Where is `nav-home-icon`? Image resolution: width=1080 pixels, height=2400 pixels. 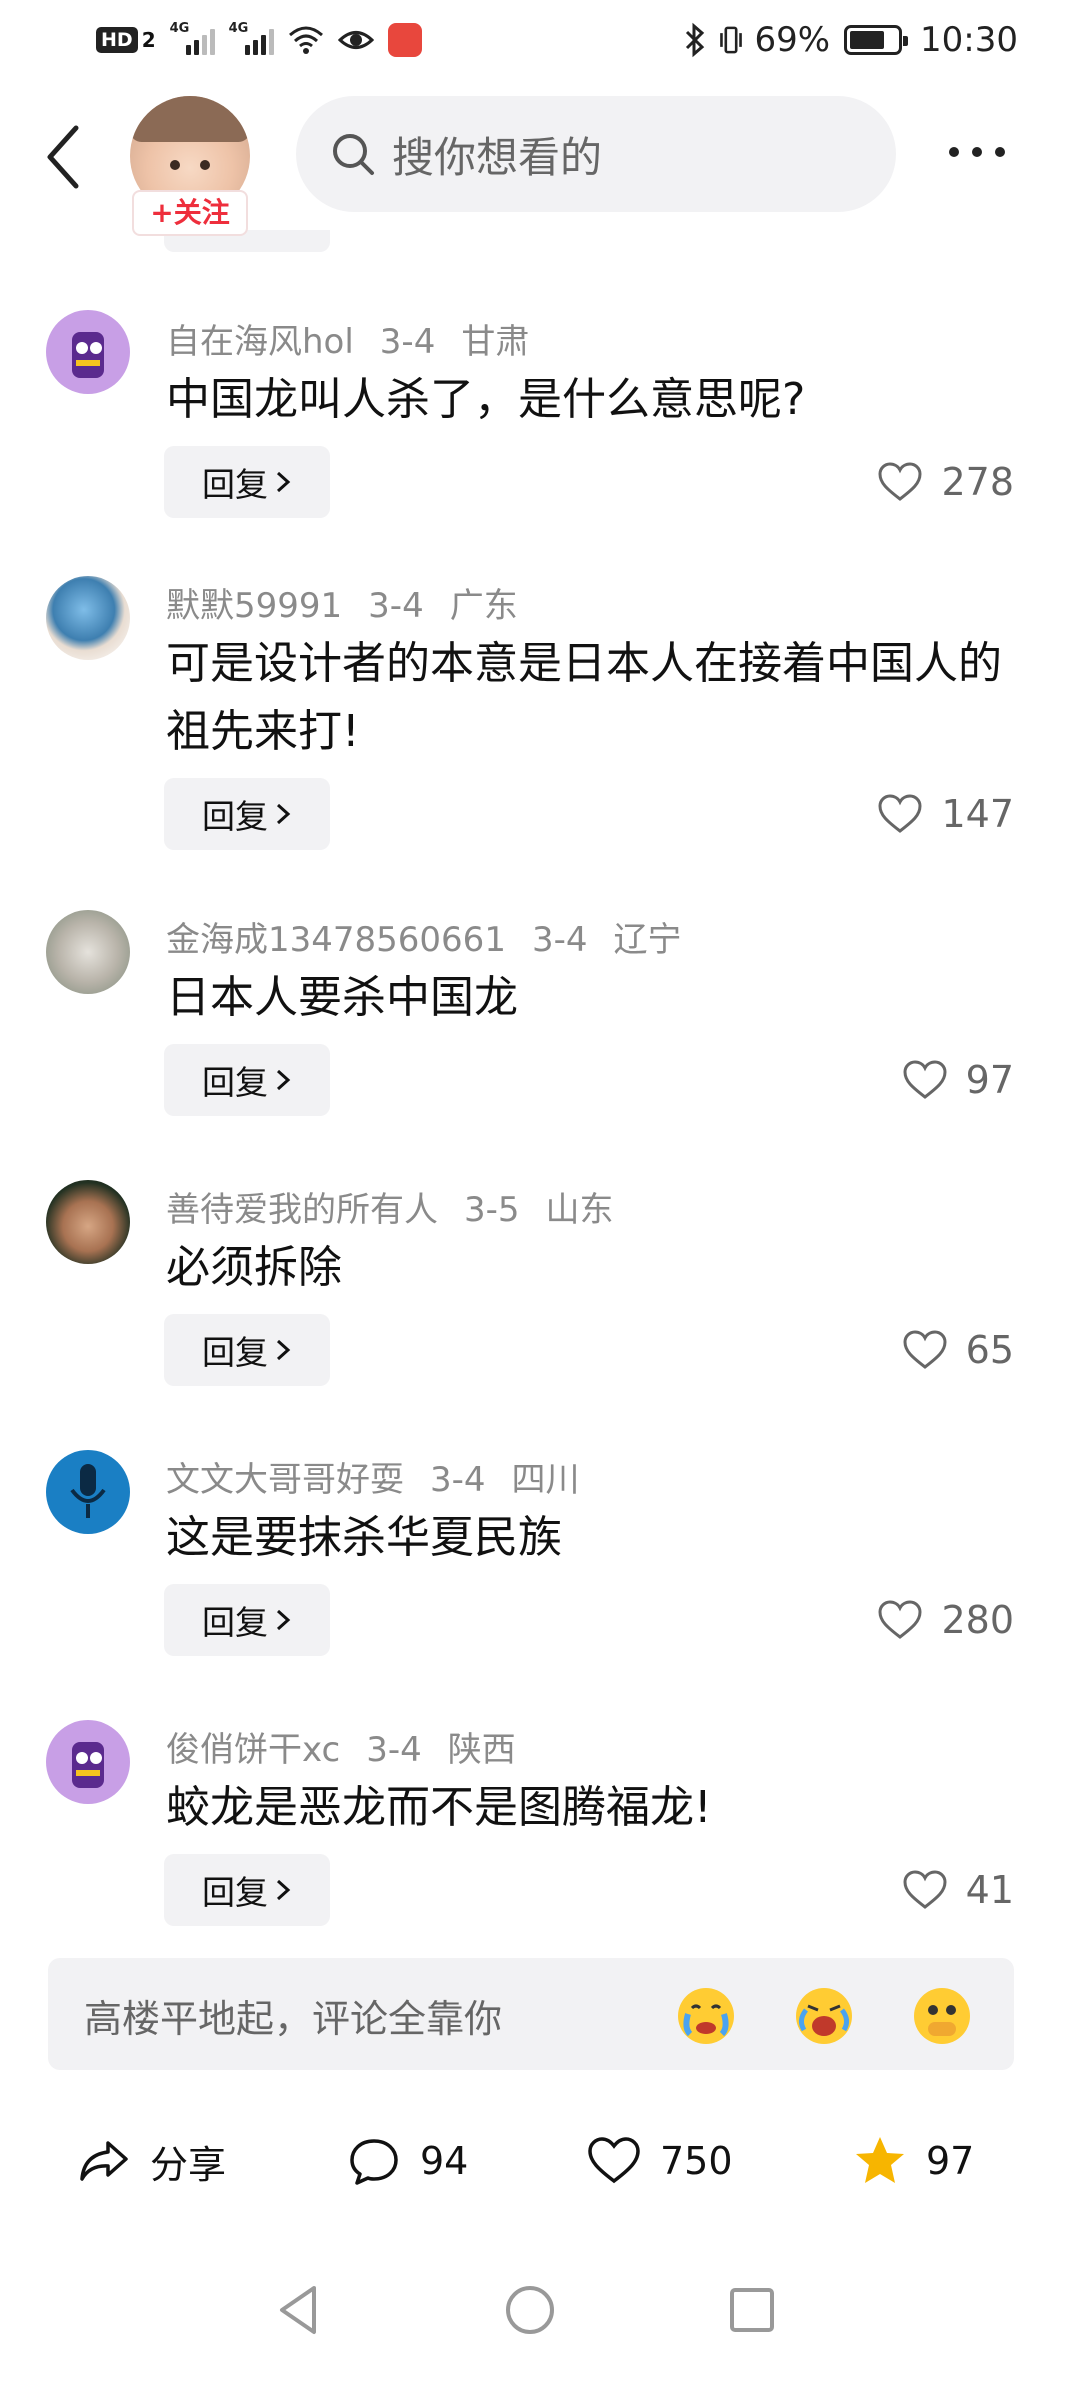
nav-home-icon is located at coordinates (530, 2310).